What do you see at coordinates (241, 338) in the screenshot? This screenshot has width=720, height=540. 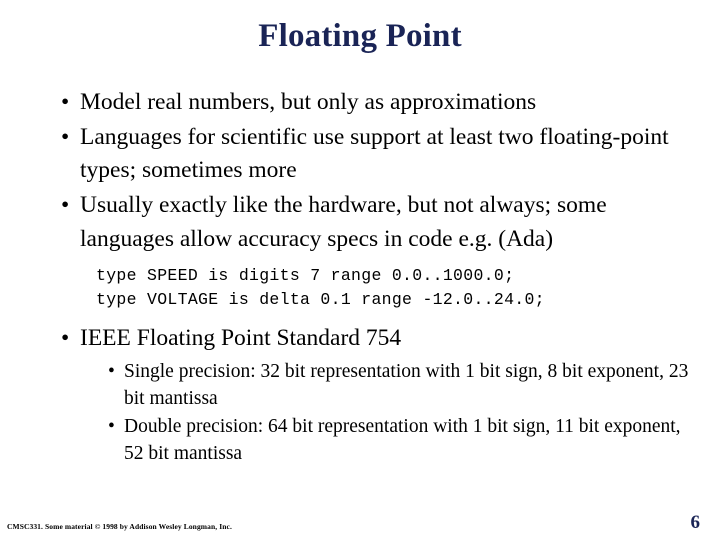 I see `bullet-text: IEEE Floating Point Standard 754` at bounding box center [241, 338].